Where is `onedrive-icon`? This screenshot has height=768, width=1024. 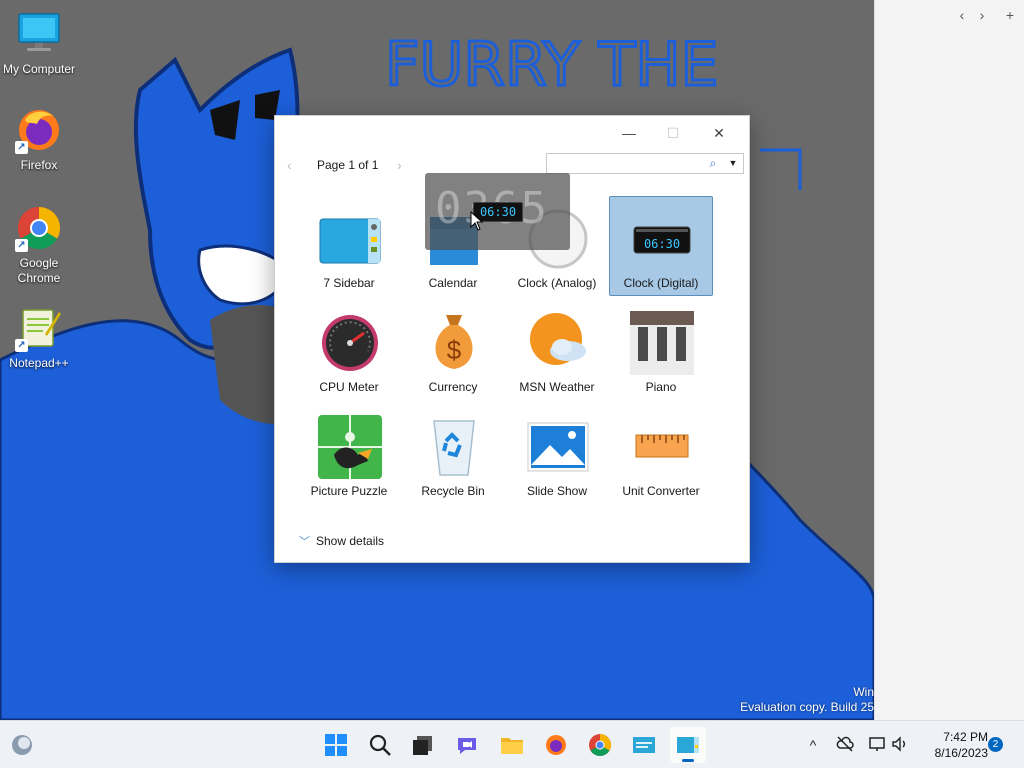 onedrive-icon is located at coordinates (845, 745).